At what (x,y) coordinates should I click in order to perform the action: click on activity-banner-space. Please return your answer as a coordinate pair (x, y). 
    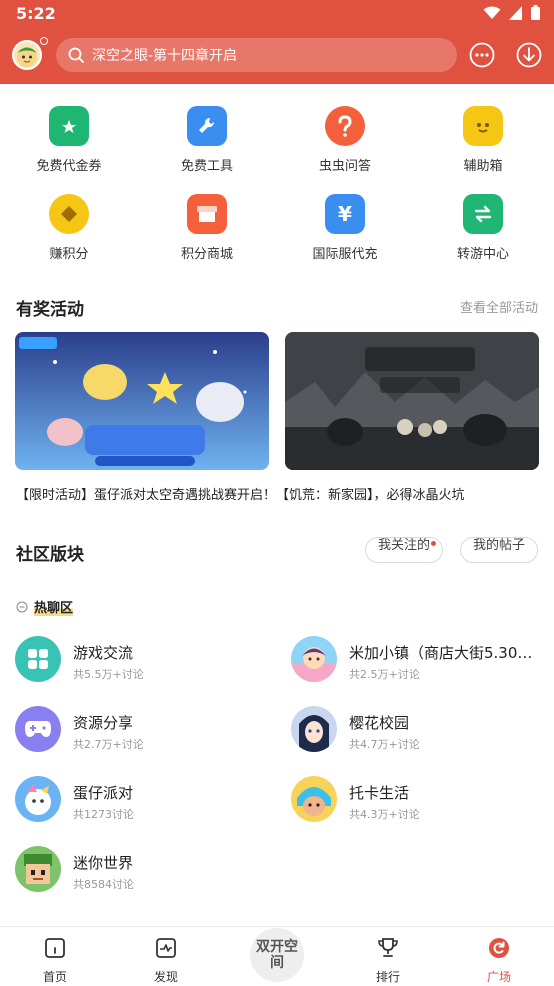
    Looking at the image, I should click on (142, 401).